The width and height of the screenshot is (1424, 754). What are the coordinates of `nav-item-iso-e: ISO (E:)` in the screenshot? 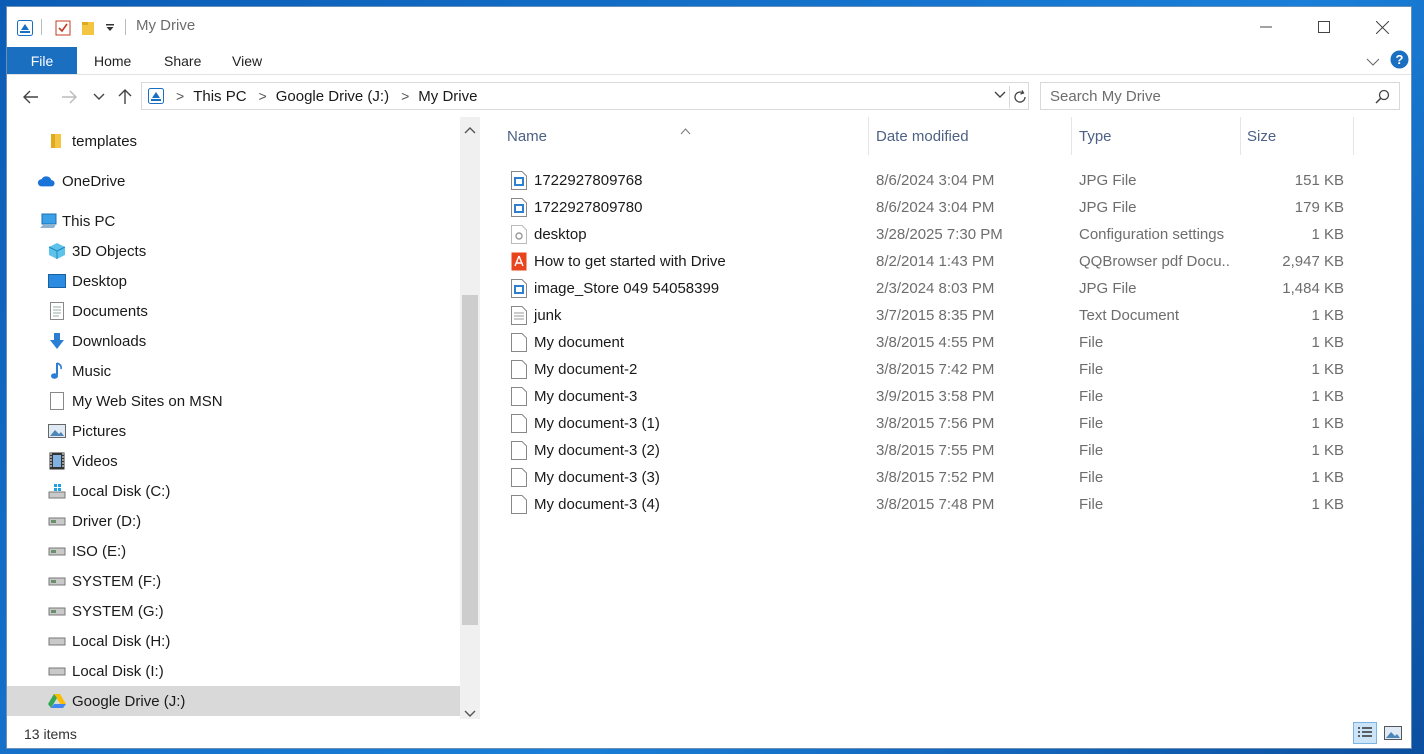 It's located at (233, 551).